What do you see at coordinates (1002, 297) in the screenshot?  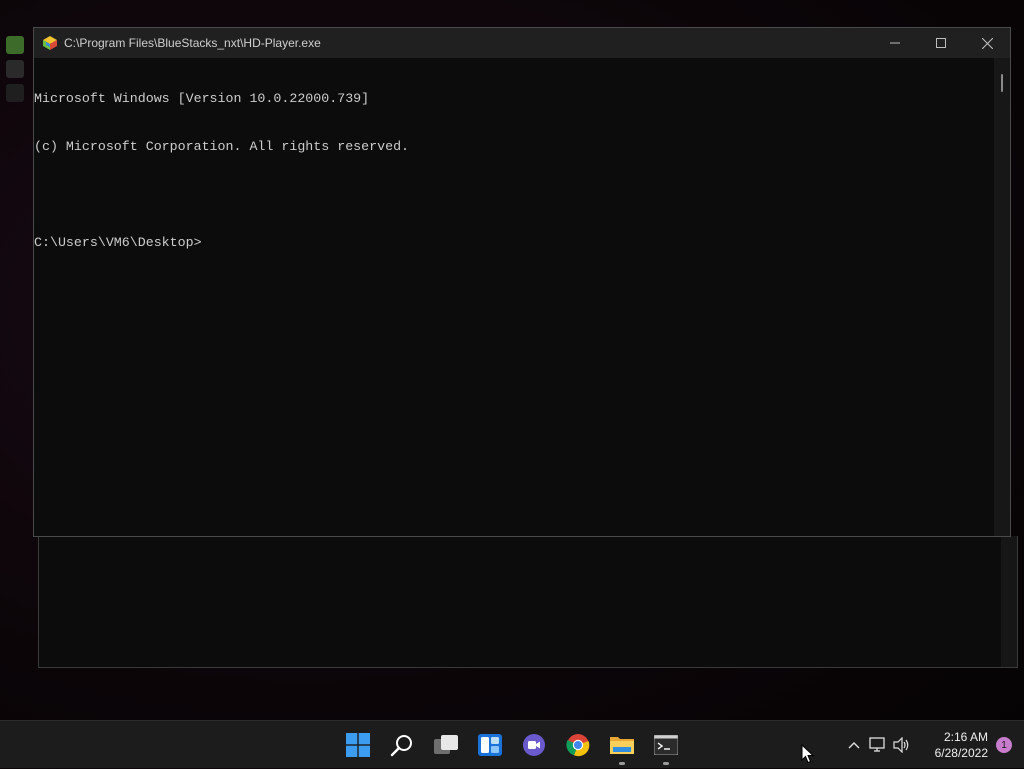 I see `vertical-scrollbar` at bounding box center [1002, 297].